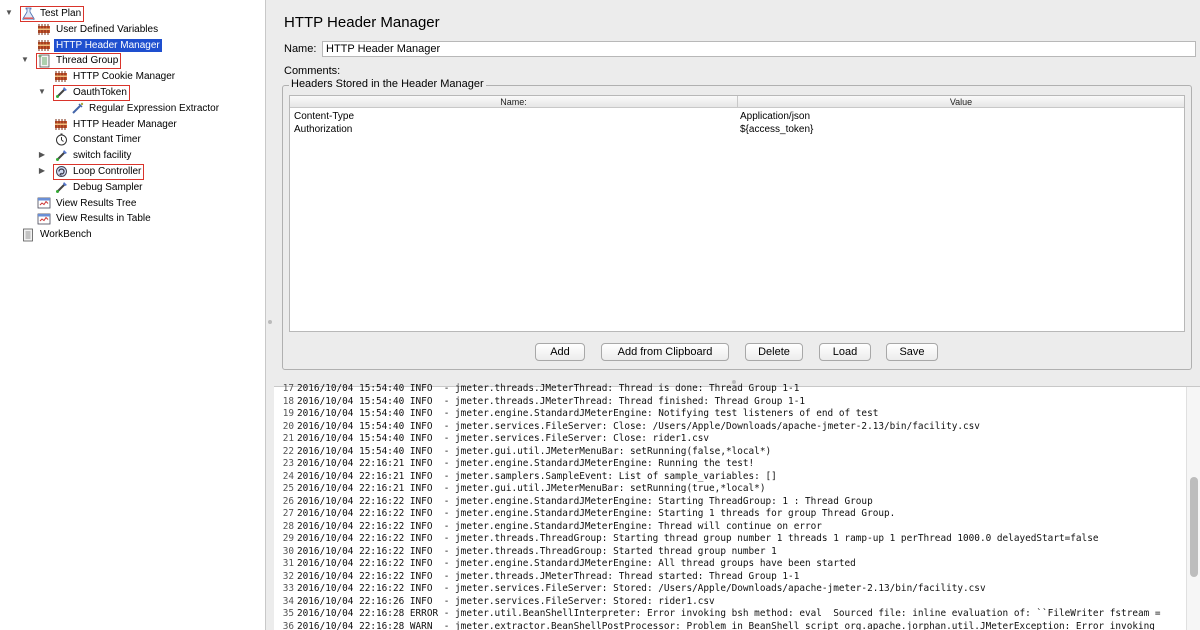  I want to click on log-line-number: 31, so click(288, 563).